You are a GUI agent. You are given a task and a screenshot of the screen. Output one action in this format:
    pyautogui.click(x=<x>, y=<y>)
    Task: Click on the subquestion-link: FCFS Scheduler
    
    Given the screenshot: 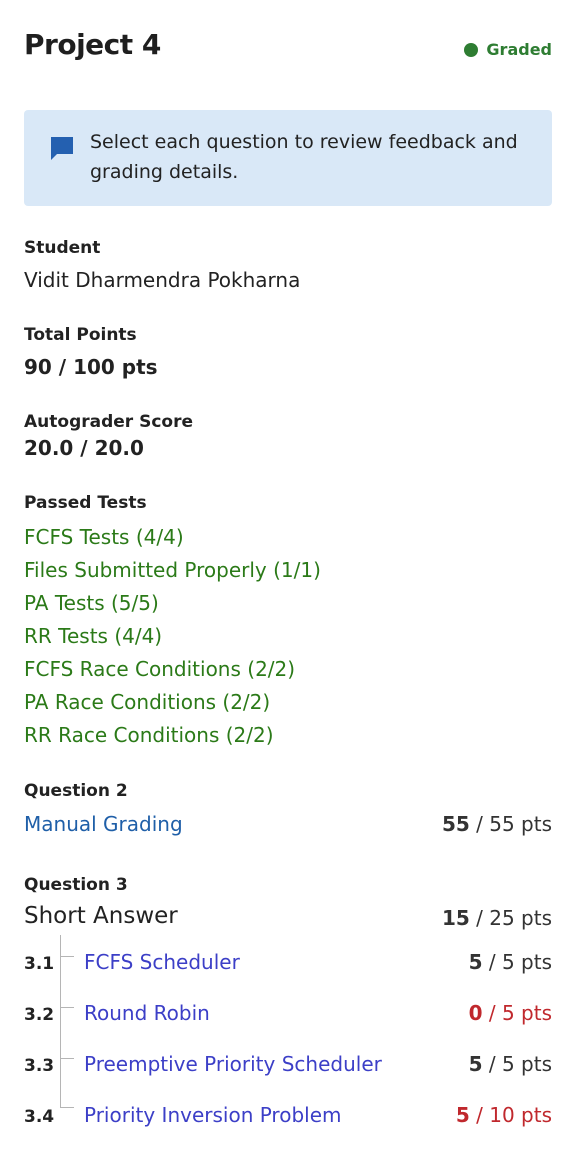 What is the action you would take?
    pyautogui.click(x=162, y=962)
    